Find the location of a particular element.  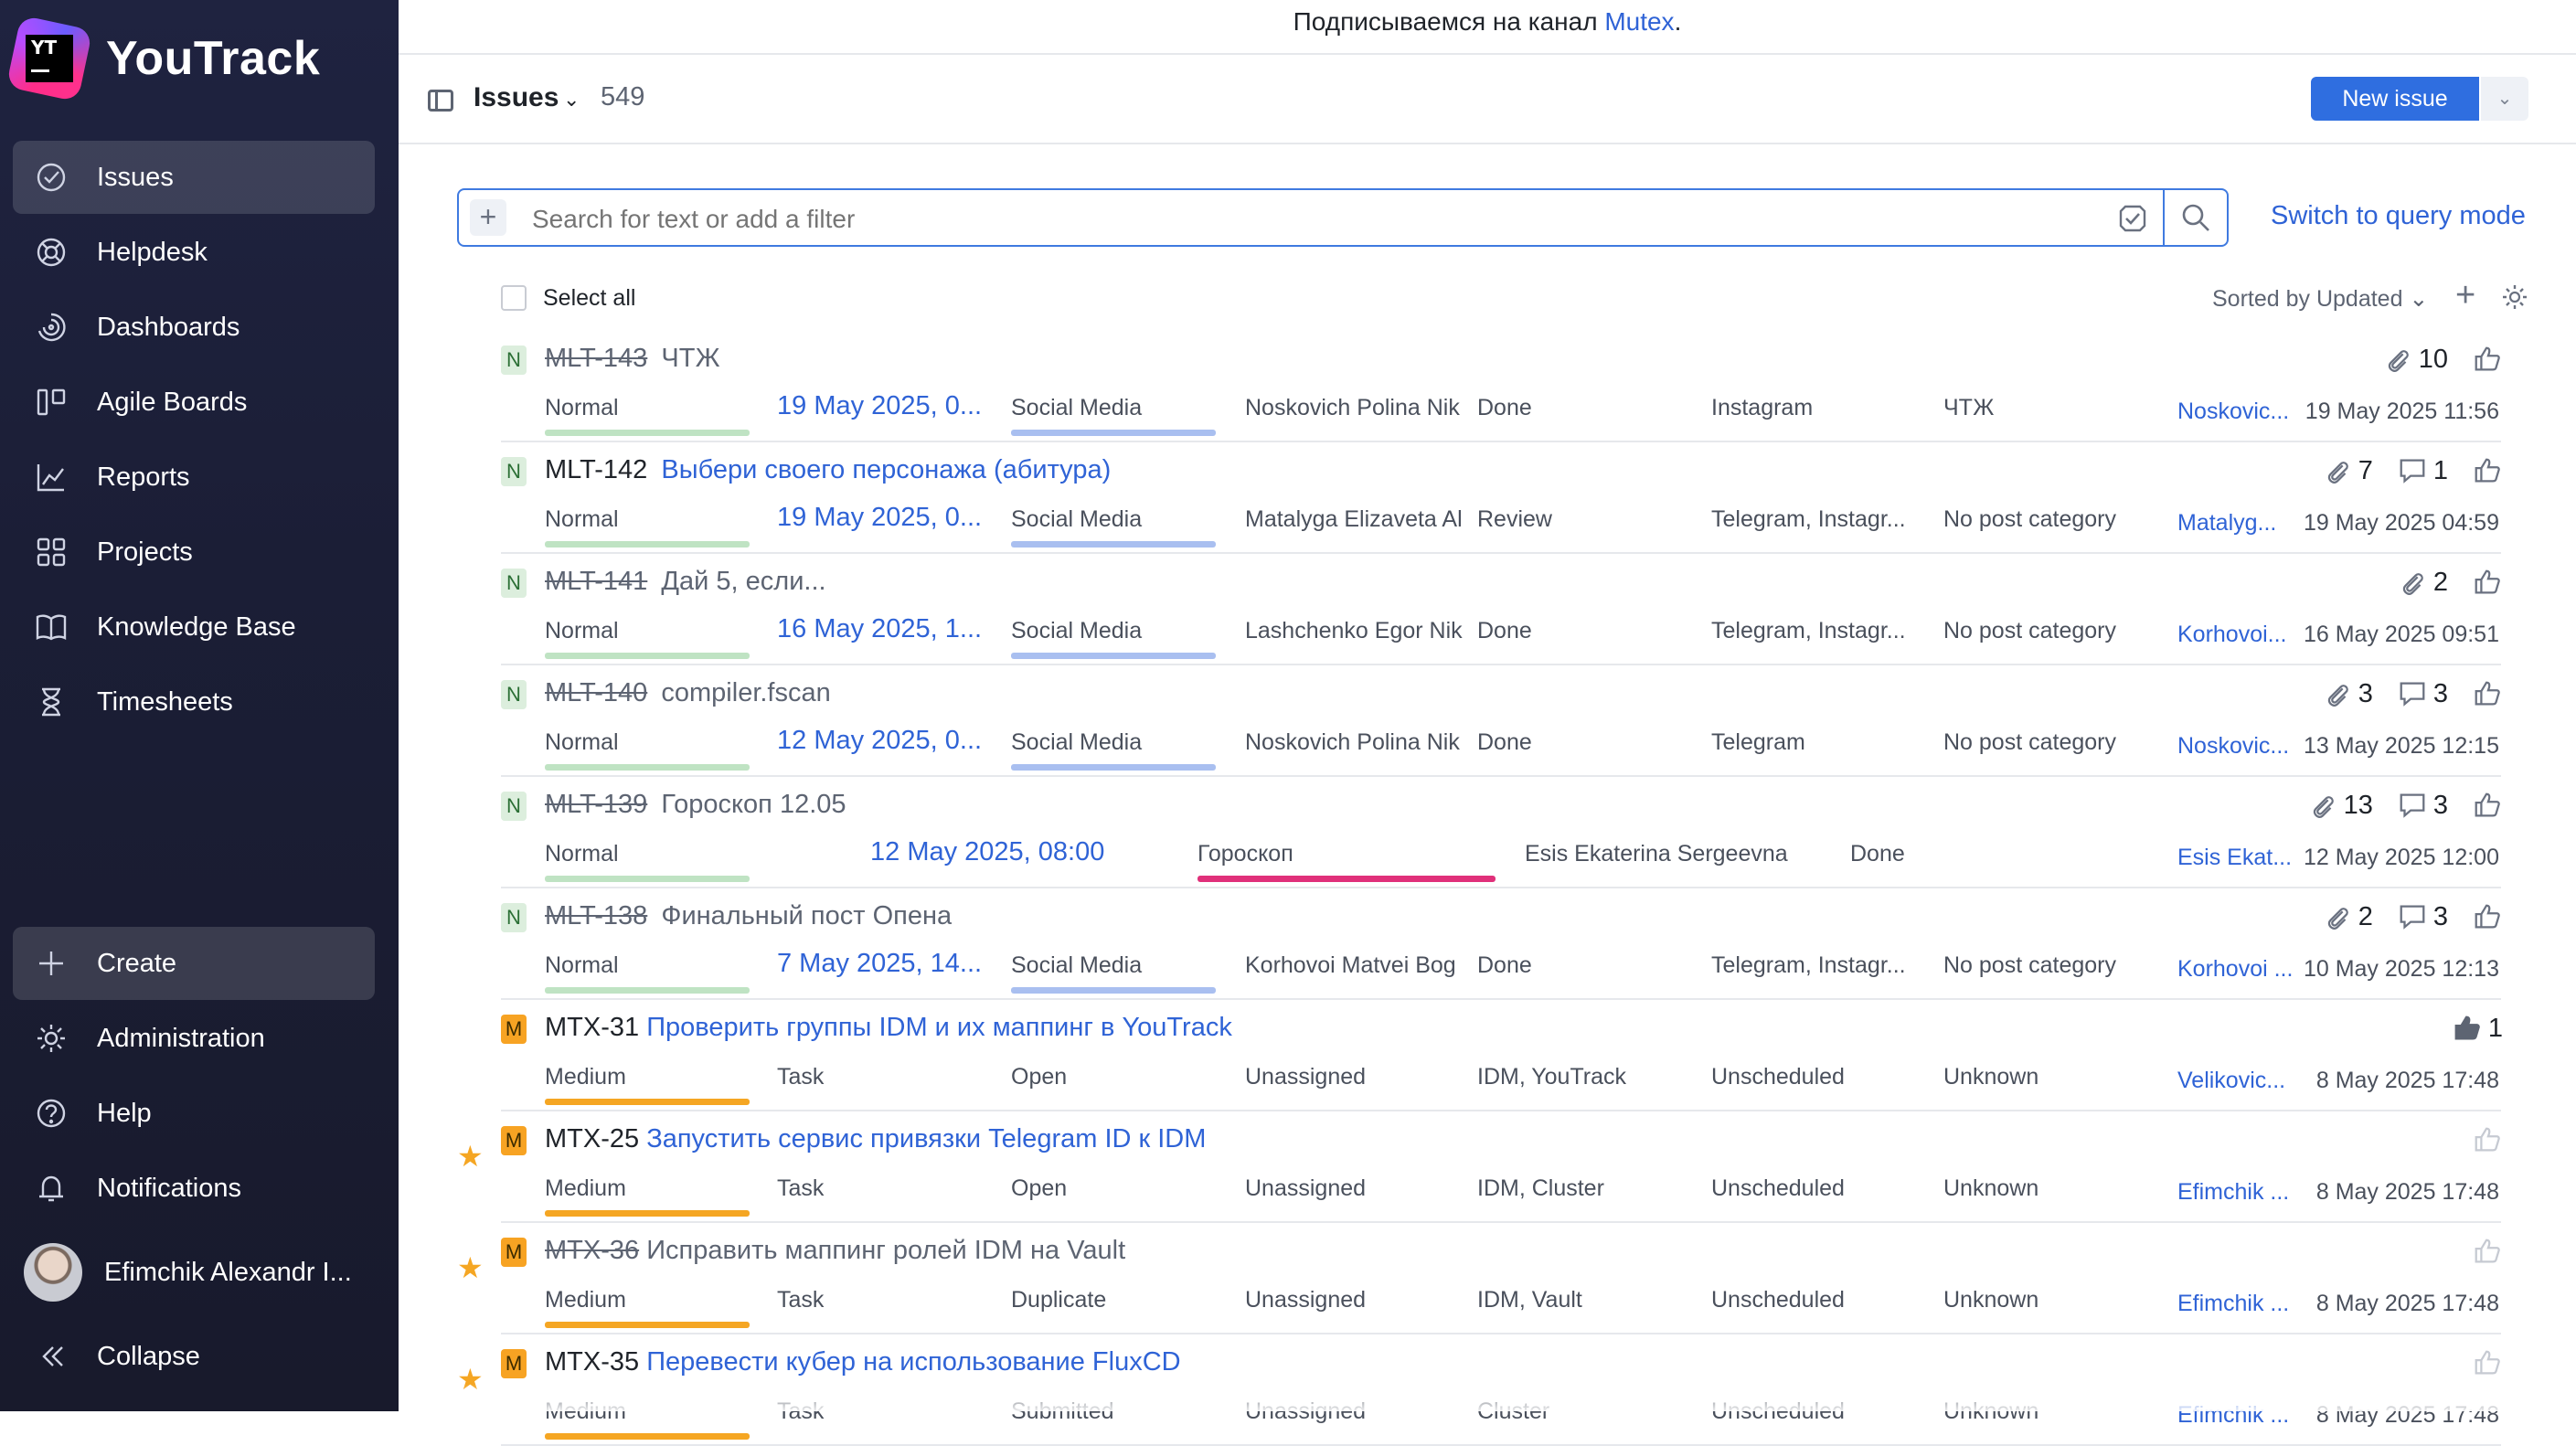

select-all-checkbox is located at coordinates (514, 298).